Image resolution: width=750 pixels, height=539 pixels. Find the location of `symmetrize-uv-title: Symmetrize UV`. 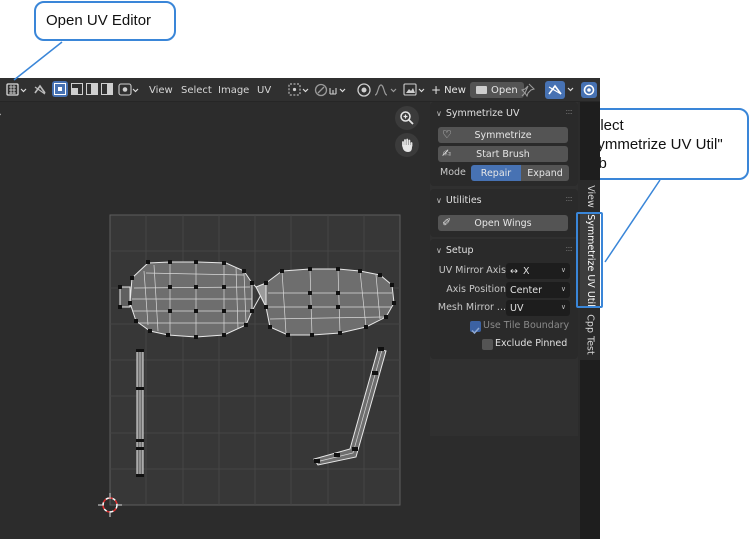

symmetrize-uv-title: Symmetrize UV is located at coordinates (482, 113).